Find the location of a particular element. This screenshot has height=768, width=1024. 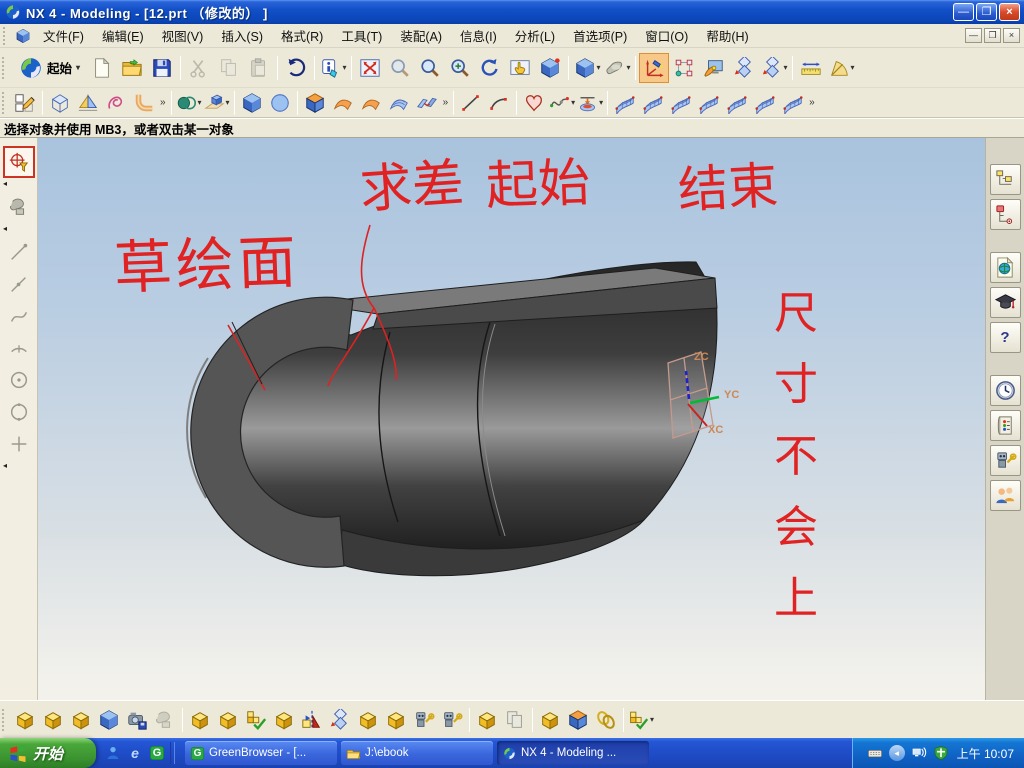

trimmed-sheet-button is located at coordinates (399, 103).